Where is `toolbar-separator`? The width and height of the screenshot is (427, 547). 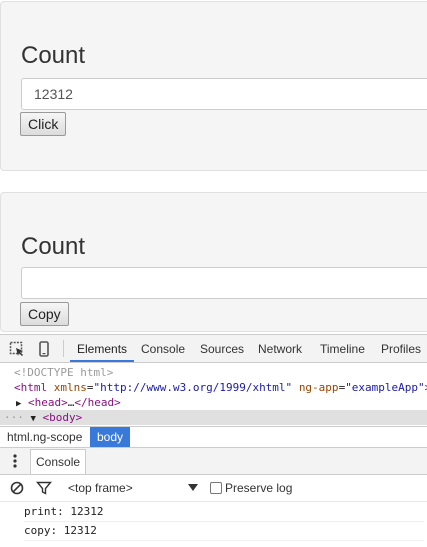 toolbar-separator is located at coordinates (63, 348).